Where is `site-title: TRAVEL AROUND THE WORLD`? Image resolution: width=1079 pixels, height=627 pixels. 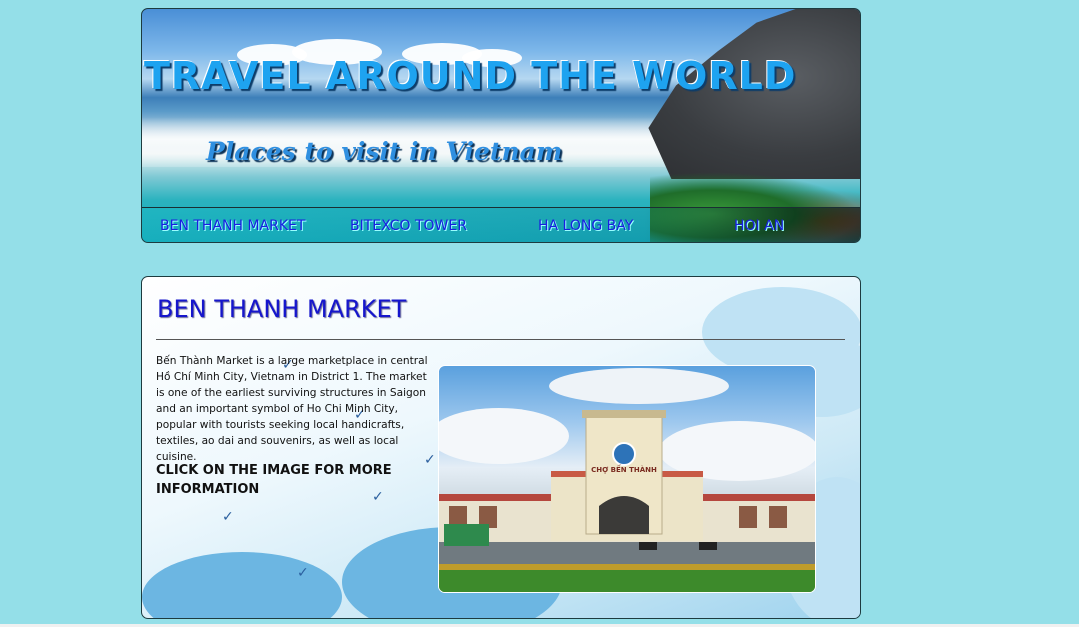 site-title: TRAVEL AROUND THE WORLD is located at coordinates (470, 76).